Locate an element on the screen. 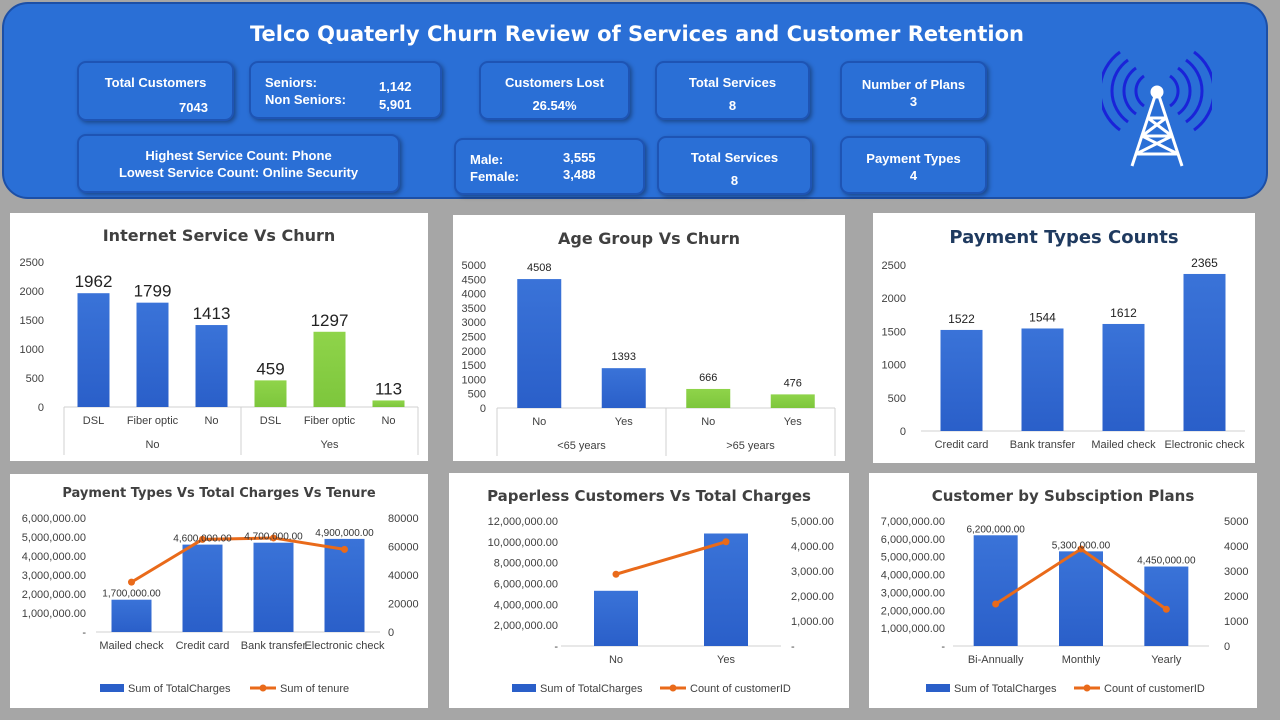 The width and height of the screenshot is (1280, 720). y-right-tick-label: 80000 is located at coordinates (403, 519).